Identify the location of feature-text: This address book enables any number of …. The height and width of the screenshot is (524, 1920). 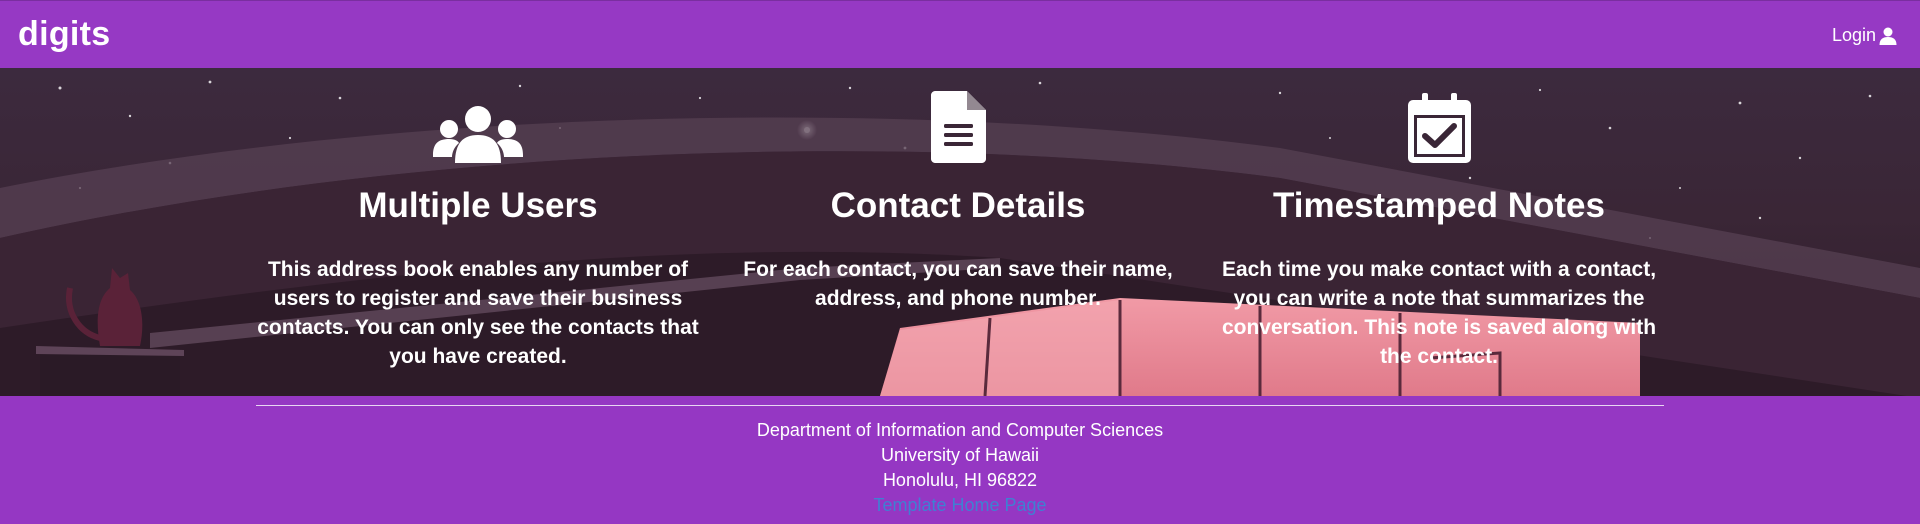
(478, 313).